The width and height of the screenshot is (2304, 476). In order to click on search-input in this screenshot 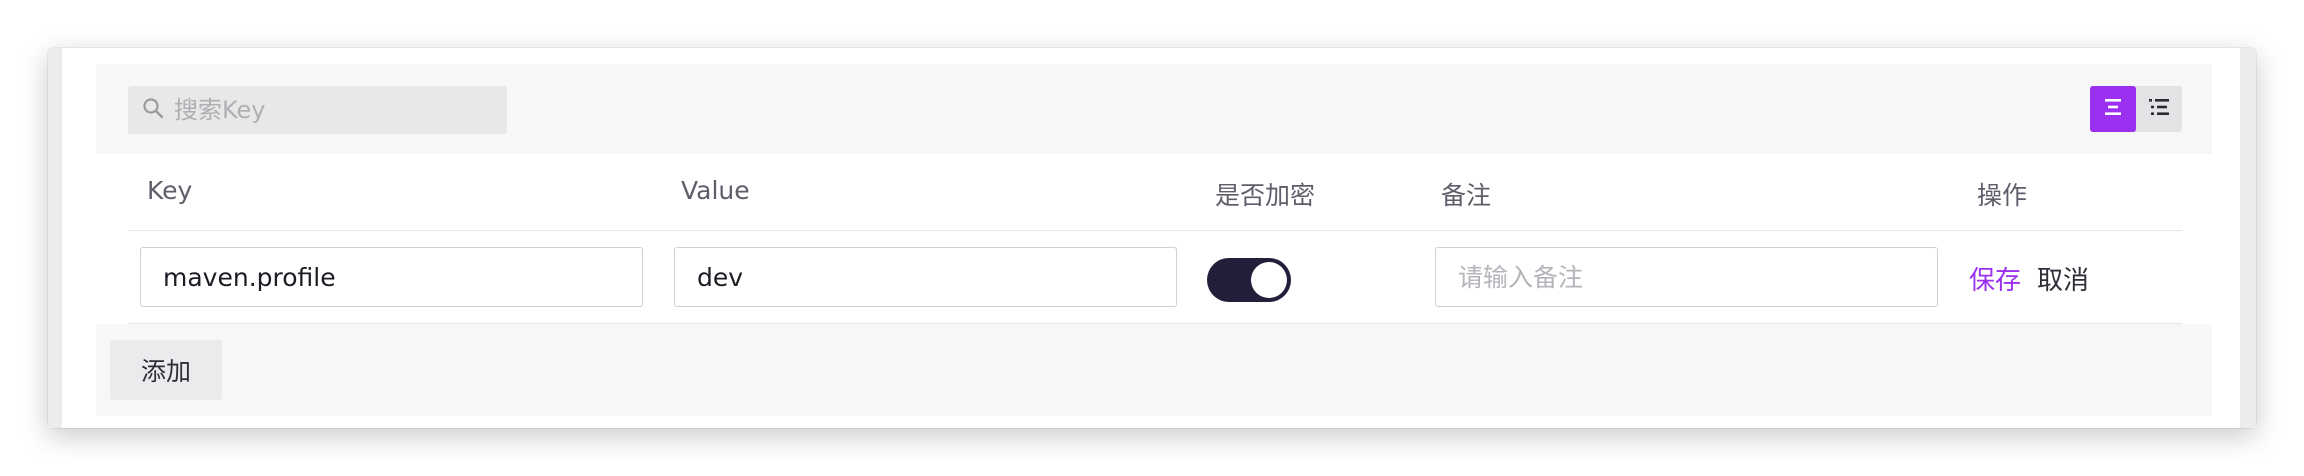, I will do `click(334, 110)`.